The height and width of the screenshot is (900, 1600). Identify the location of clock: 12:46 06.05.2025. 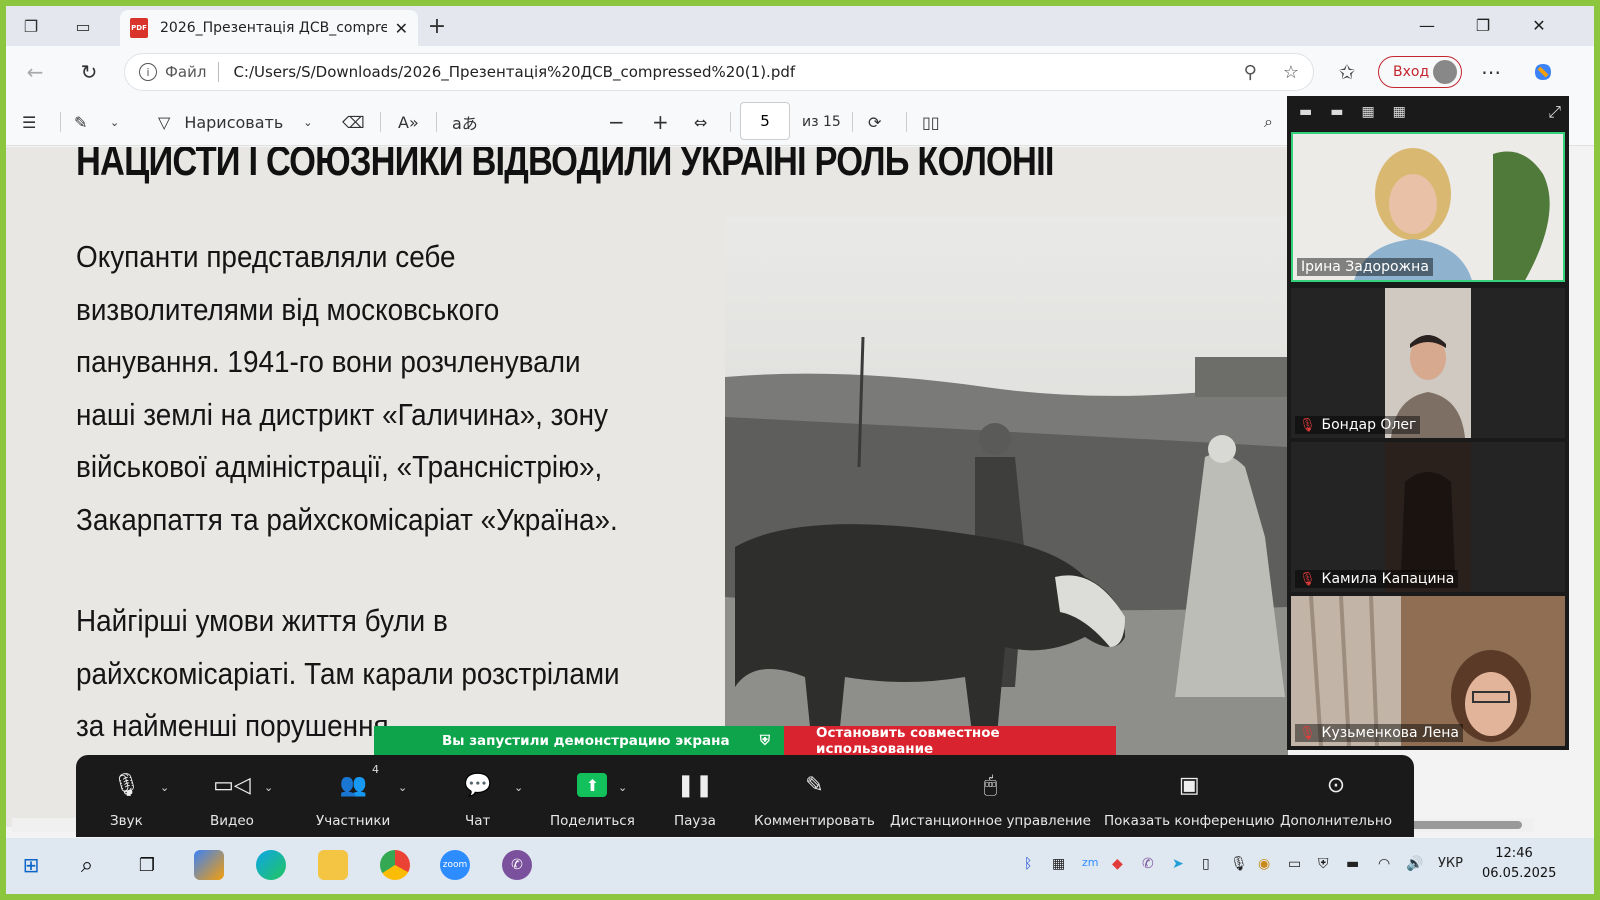
(1519, 864).